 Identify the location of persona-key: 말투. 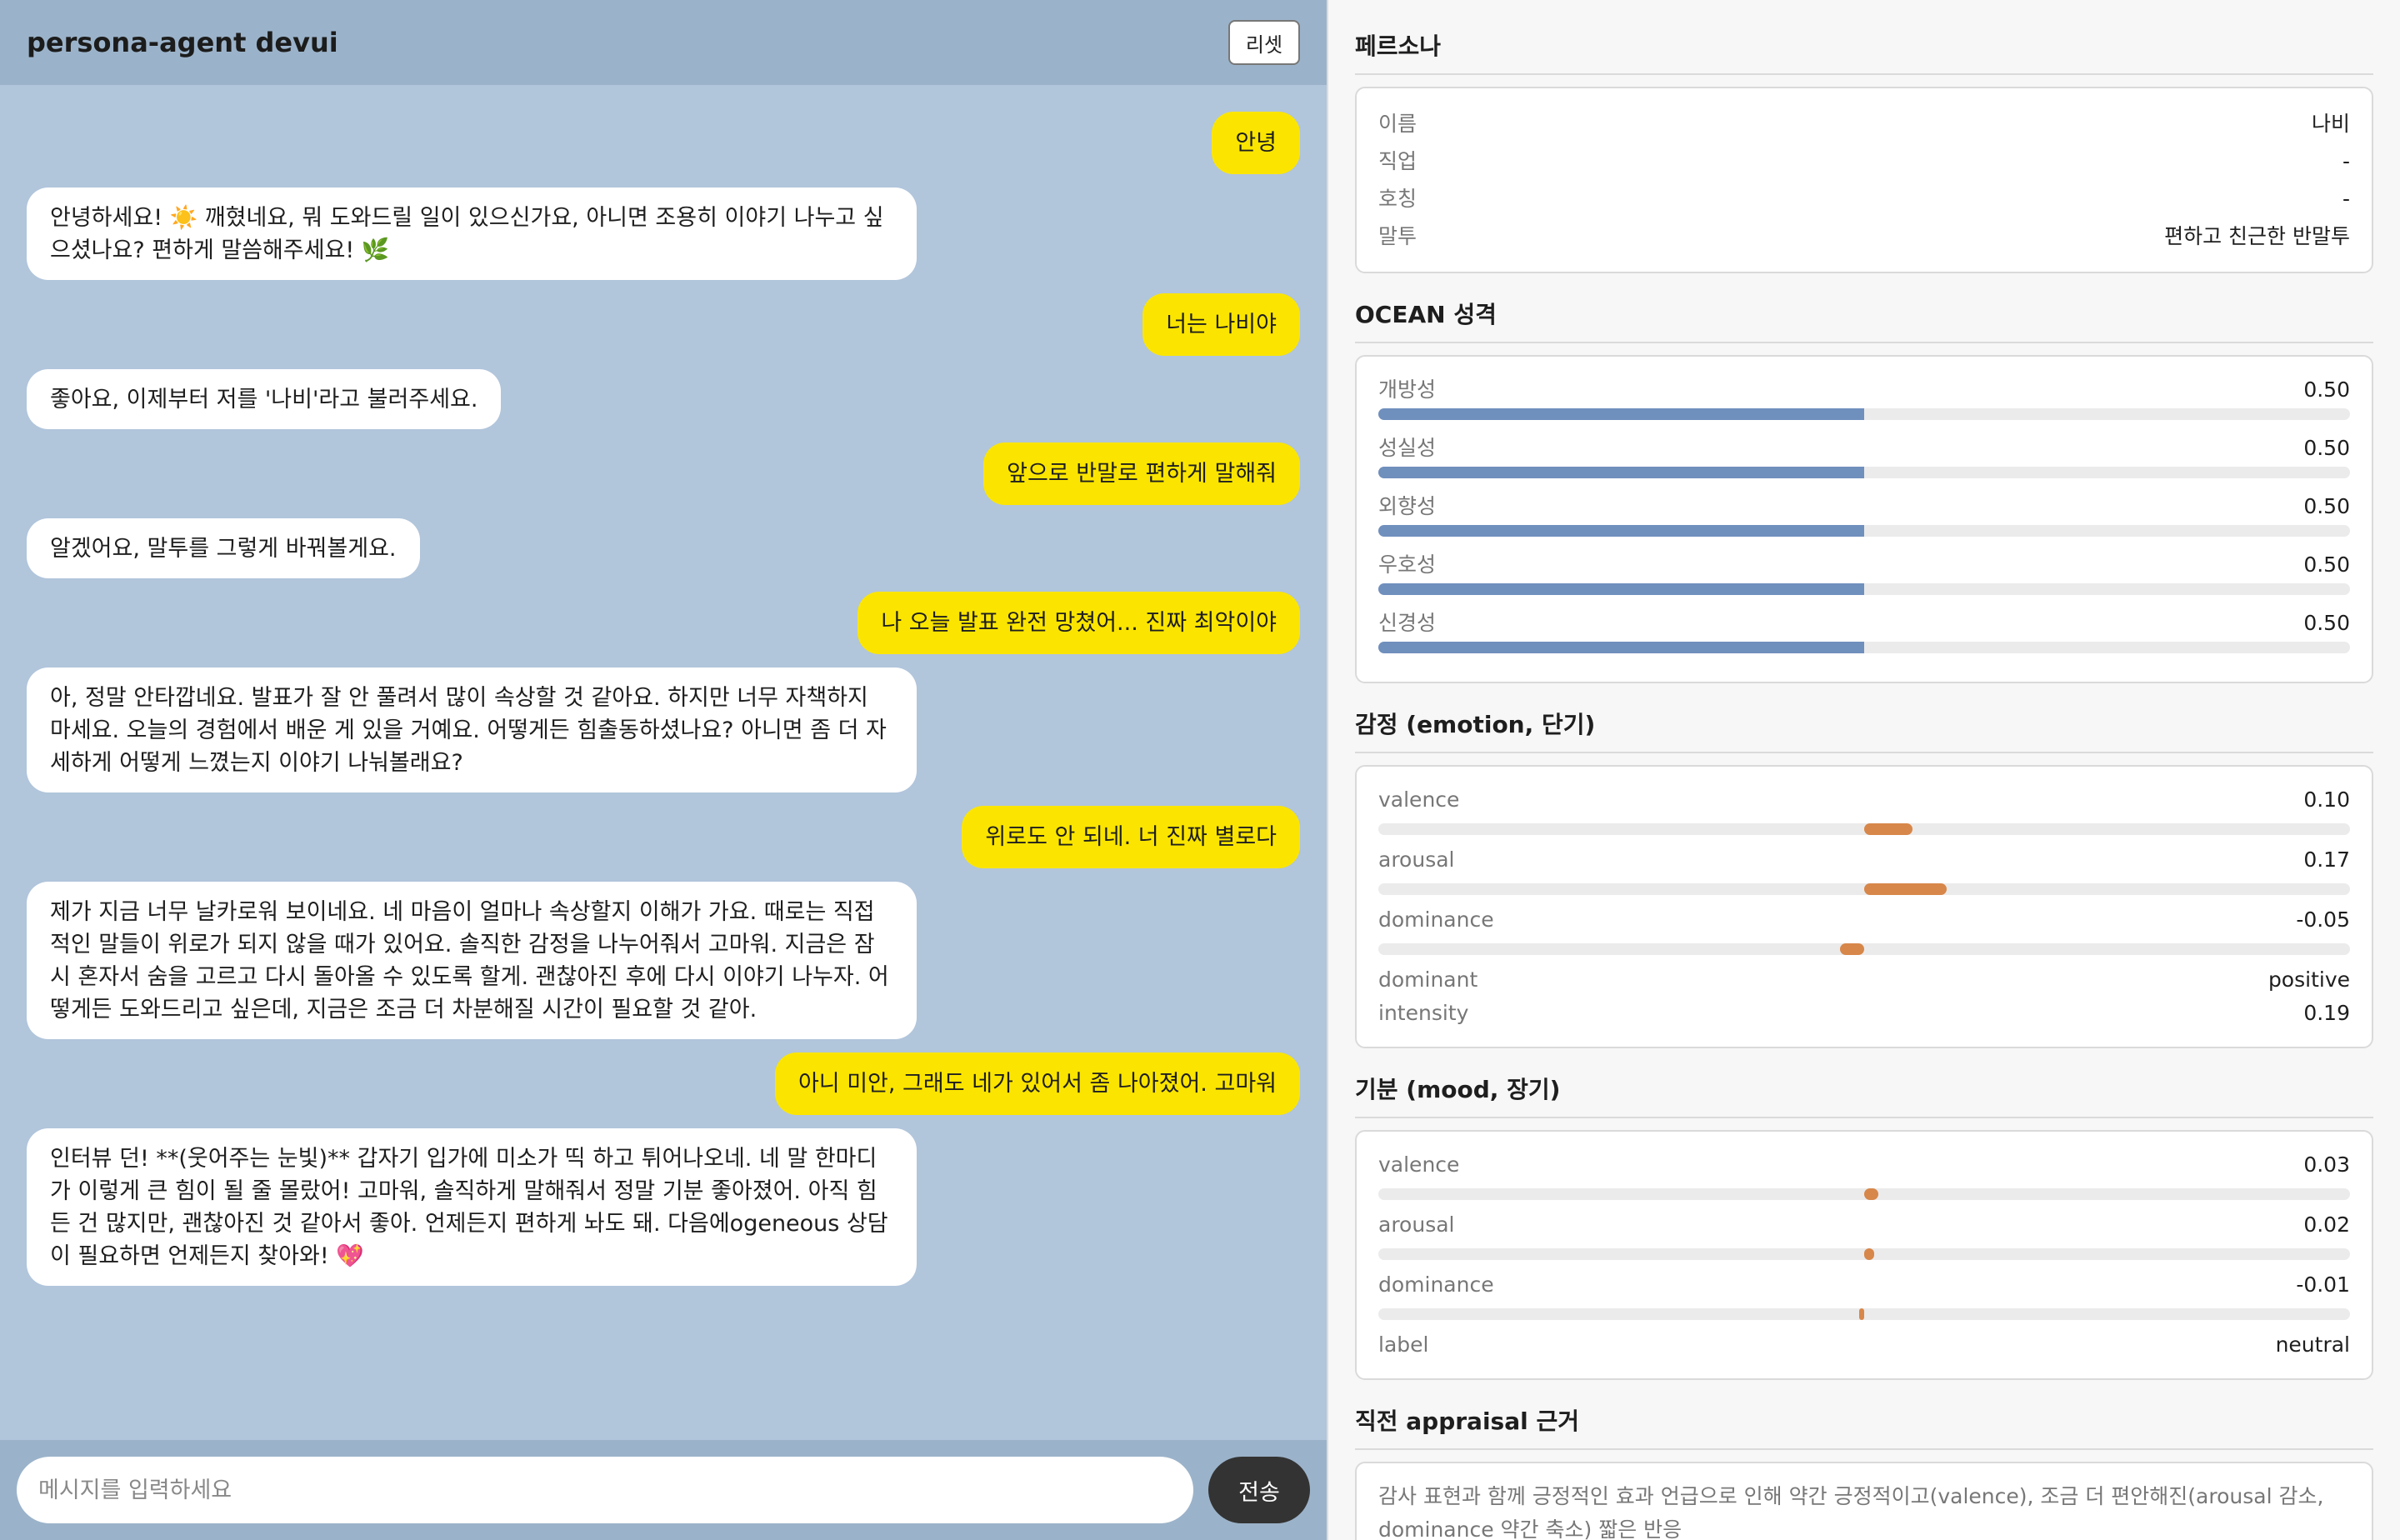
(1398, 236).